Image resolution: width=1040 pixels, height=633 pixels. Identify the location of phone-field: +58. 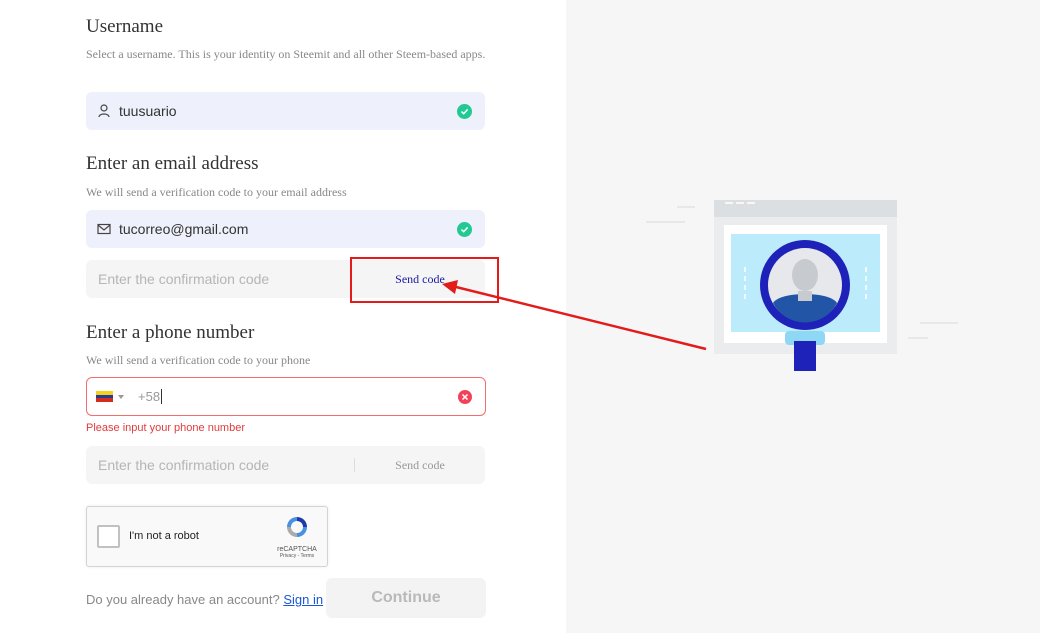
(286, 396).